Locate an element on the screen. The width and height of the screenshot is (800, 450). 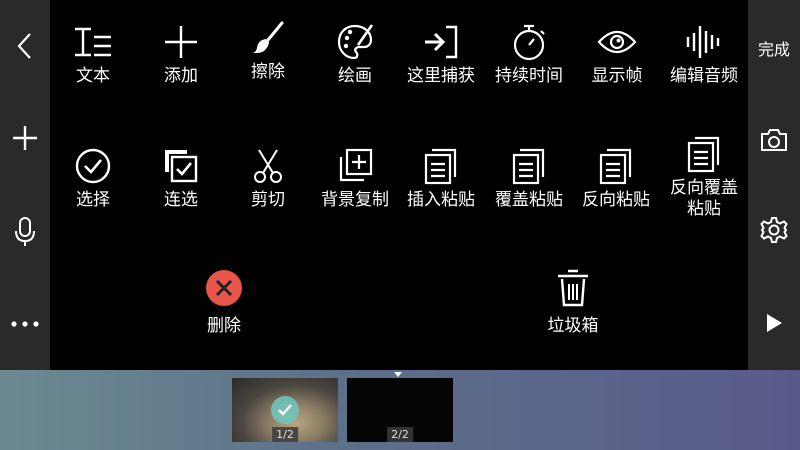
tool-label: 编辑音频 is located at coordinates (704, 76).